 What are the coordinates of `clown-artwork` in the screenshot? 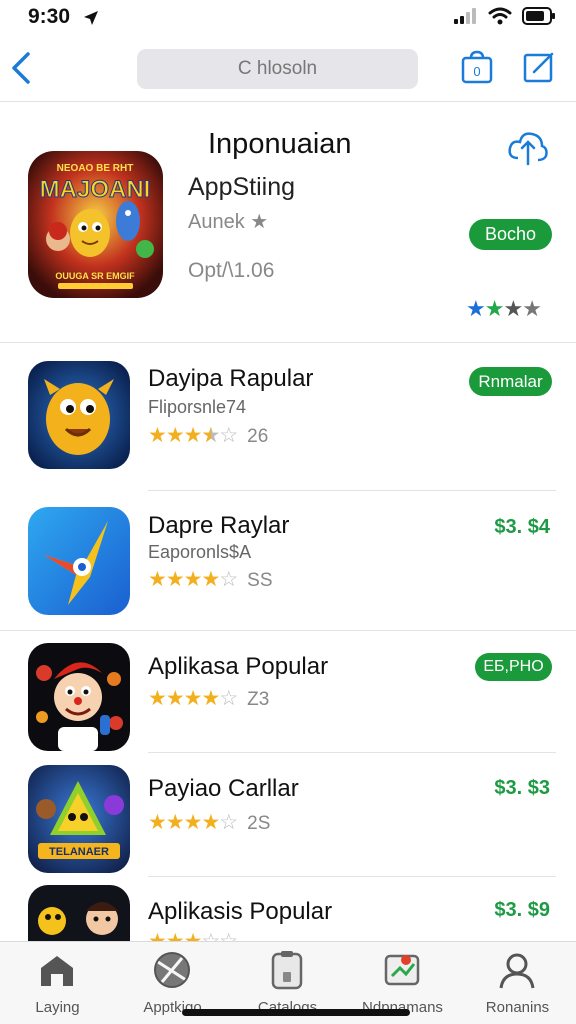 It's located at (79, 697).